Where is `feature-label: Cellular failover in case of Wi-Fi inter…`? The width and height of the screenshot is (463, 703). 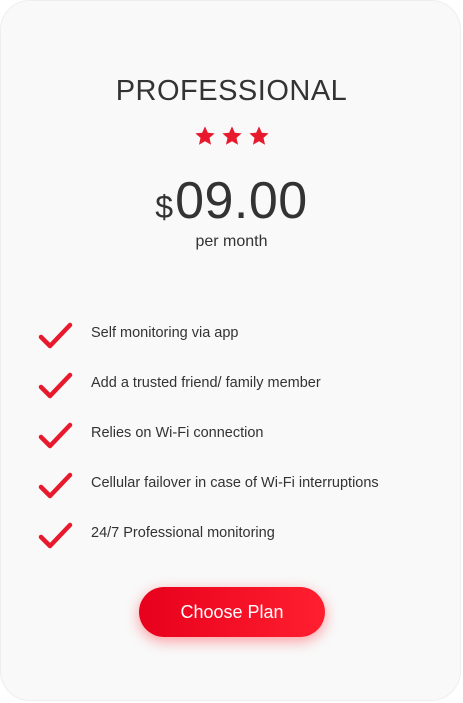
feature-label: Cellular failover in case of Wi-Fi inter… is located at coordinates (235, 483).